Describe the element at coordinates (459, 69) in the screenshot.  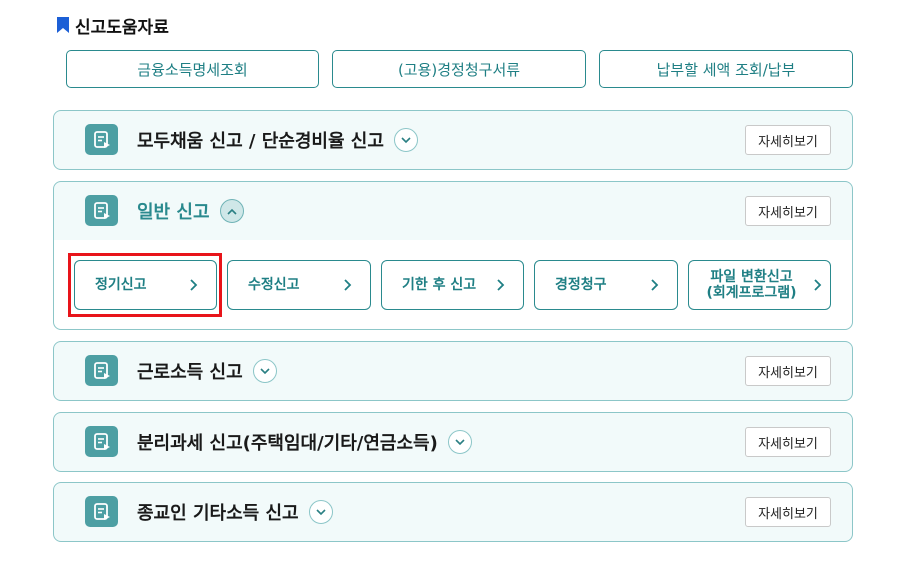
I see `employment-claim-documents-button: (고용)경정청구서류` at that location.